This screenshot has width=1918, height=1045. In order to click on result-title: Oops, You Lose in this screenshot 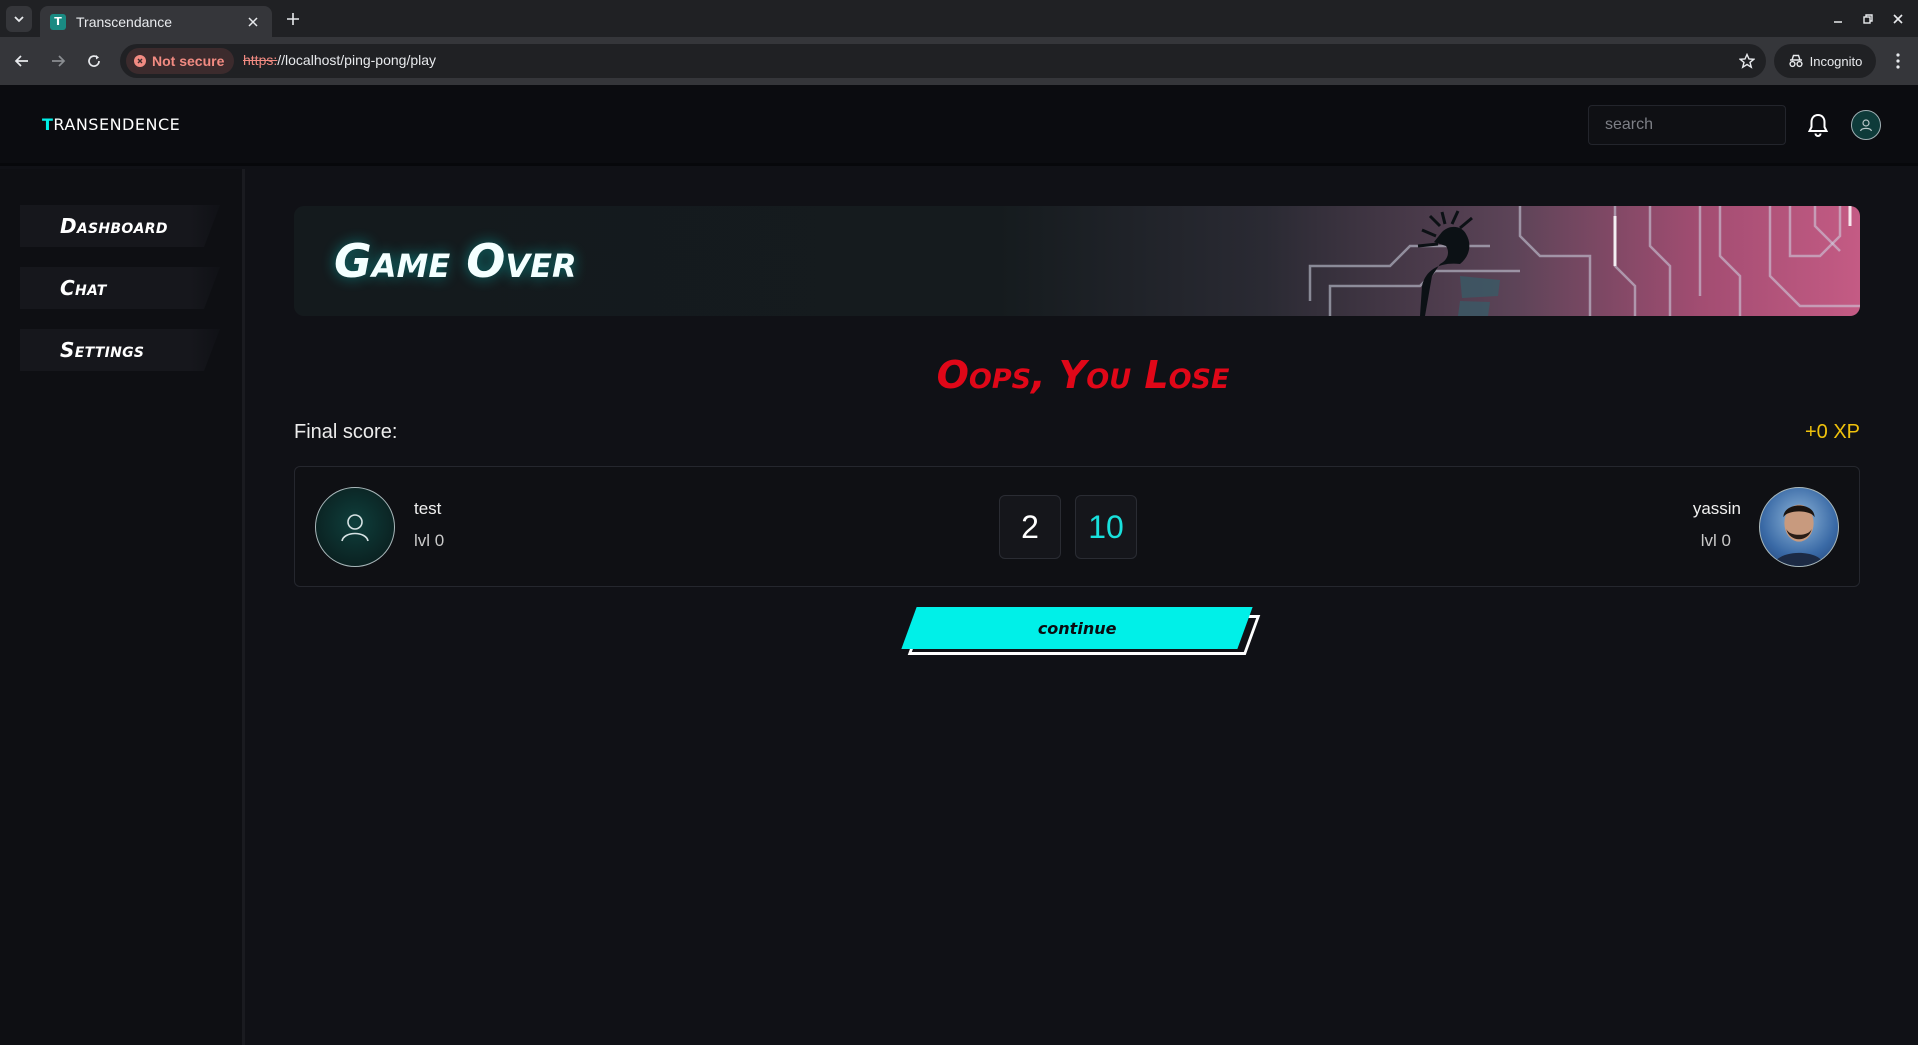, I will do `click(1083, 375)`.